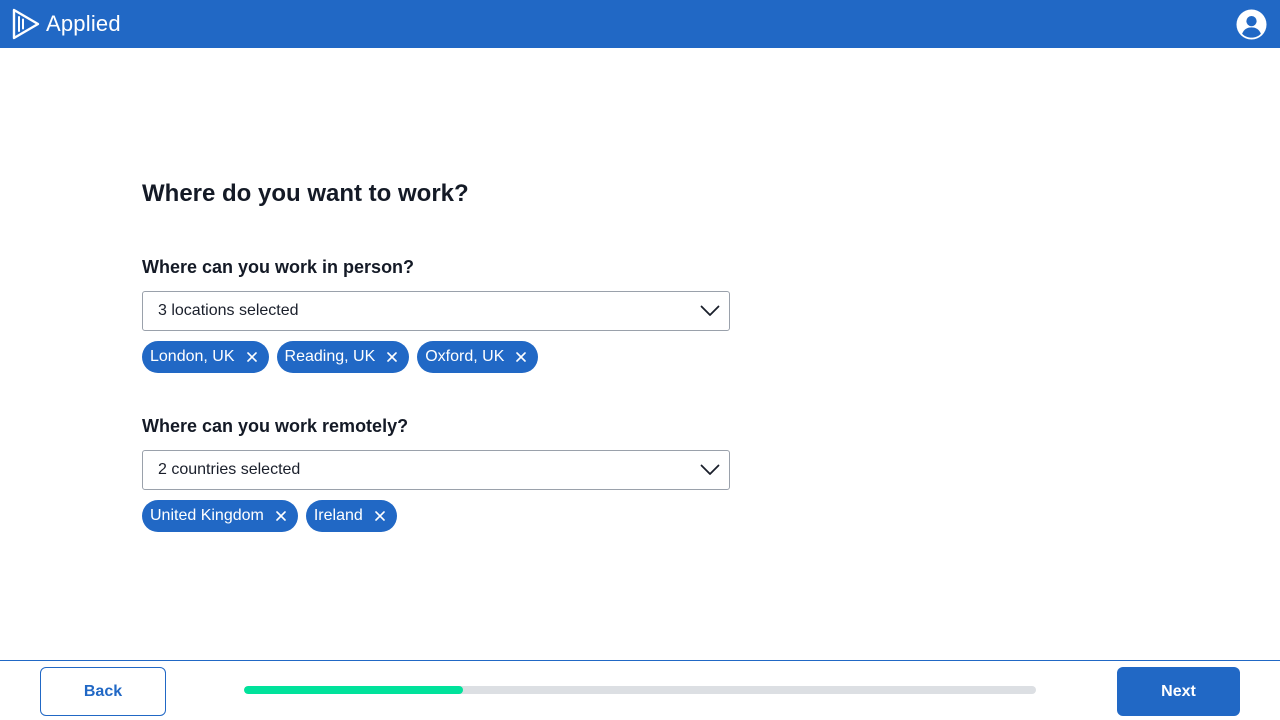 Image resolution: width=1280 pixels, height=720 pixels. I want to click on chip-label: United Kingdom, so click(207, 515).